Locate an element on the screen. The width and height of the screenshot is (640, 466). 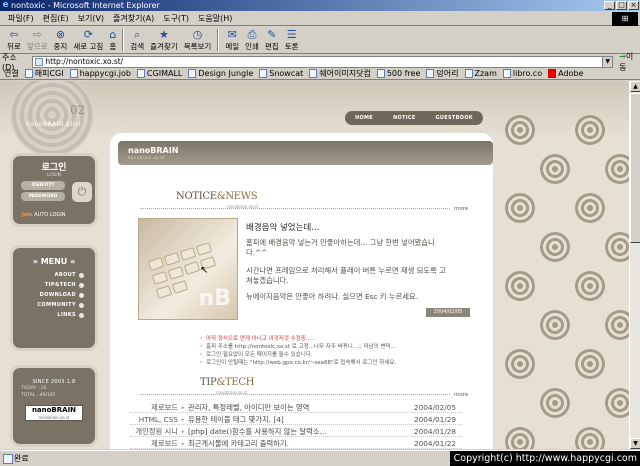
row-category: 개인정원 시니 is located at coordinates (156, 431).